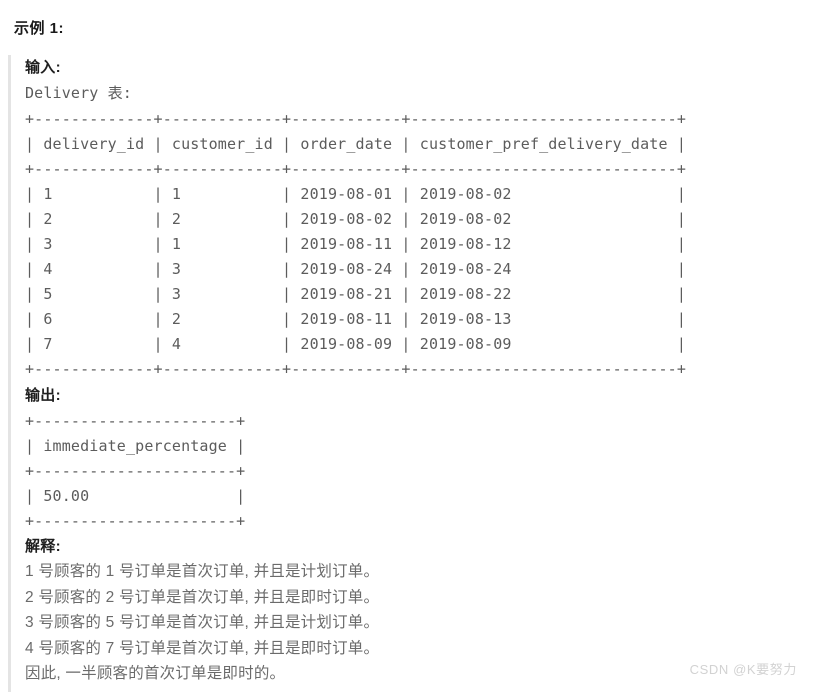  I want to click on input-label: 输入:, so click(43, 67).